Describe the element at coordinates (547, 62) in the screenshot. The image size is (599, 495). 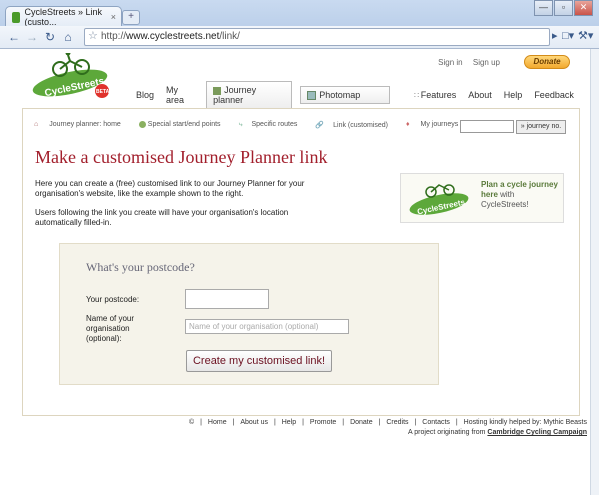
I see `donate-button: Donate` at that location.